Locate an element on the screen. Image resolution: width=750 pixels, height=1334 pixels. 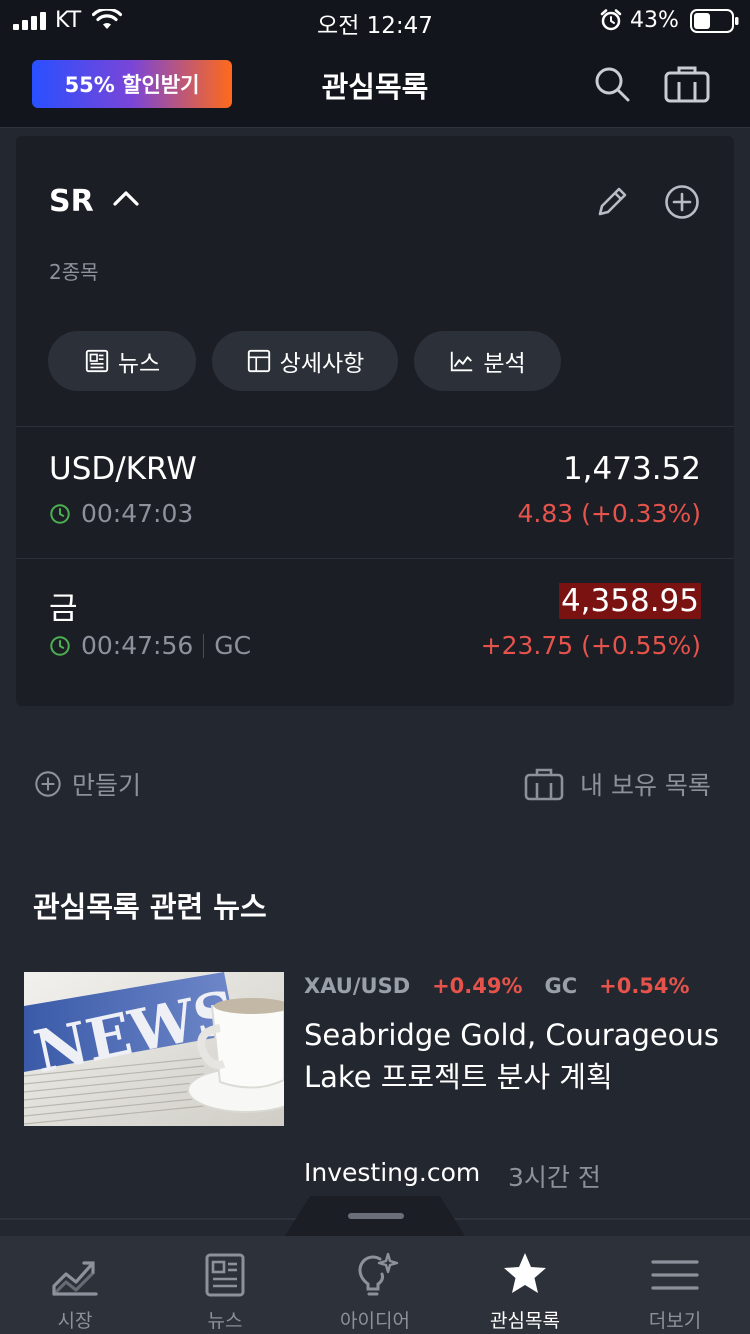
bottom-tab-bar: 시장 뉴스 아이디어 관심목록 더보기 is located at coordinates (375, 1285).